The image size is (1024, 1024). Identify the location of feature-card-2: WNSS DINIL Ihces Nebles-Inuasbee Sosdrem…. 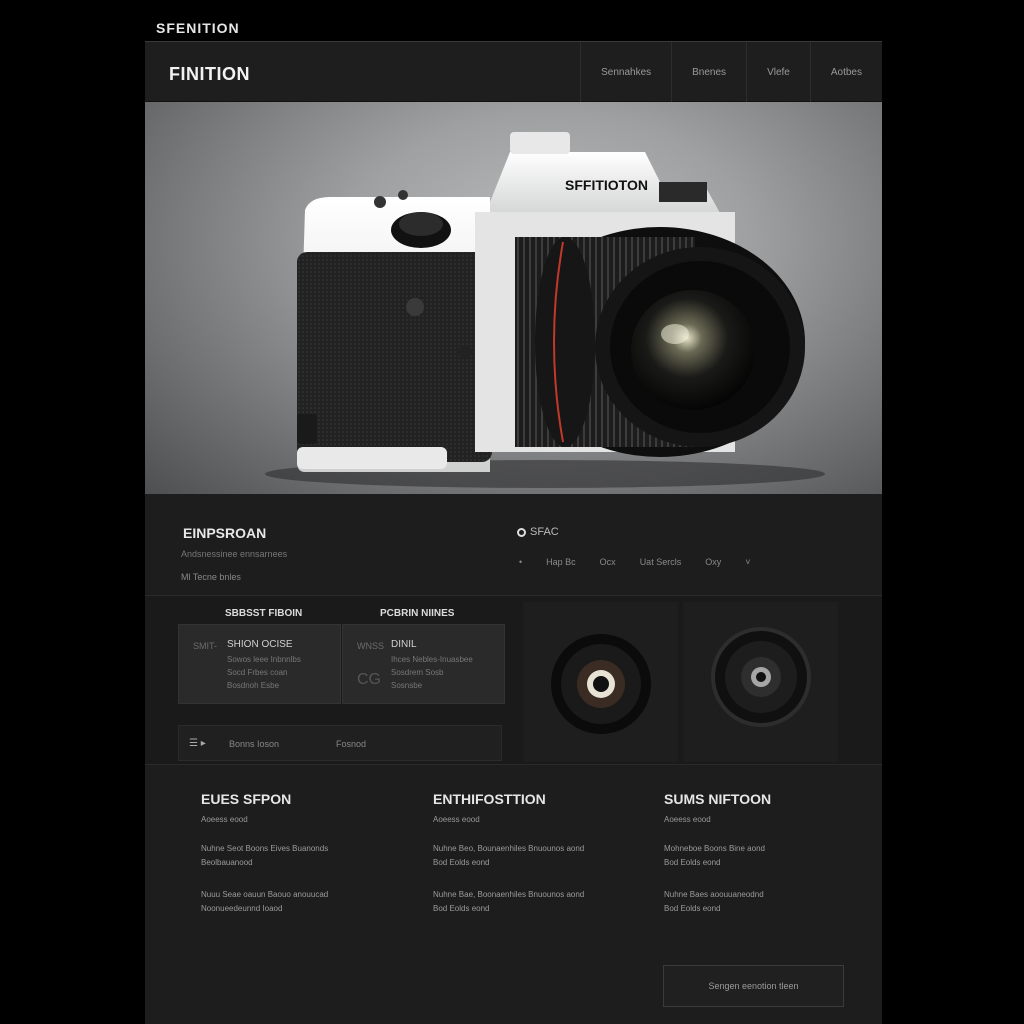
(423, 664).